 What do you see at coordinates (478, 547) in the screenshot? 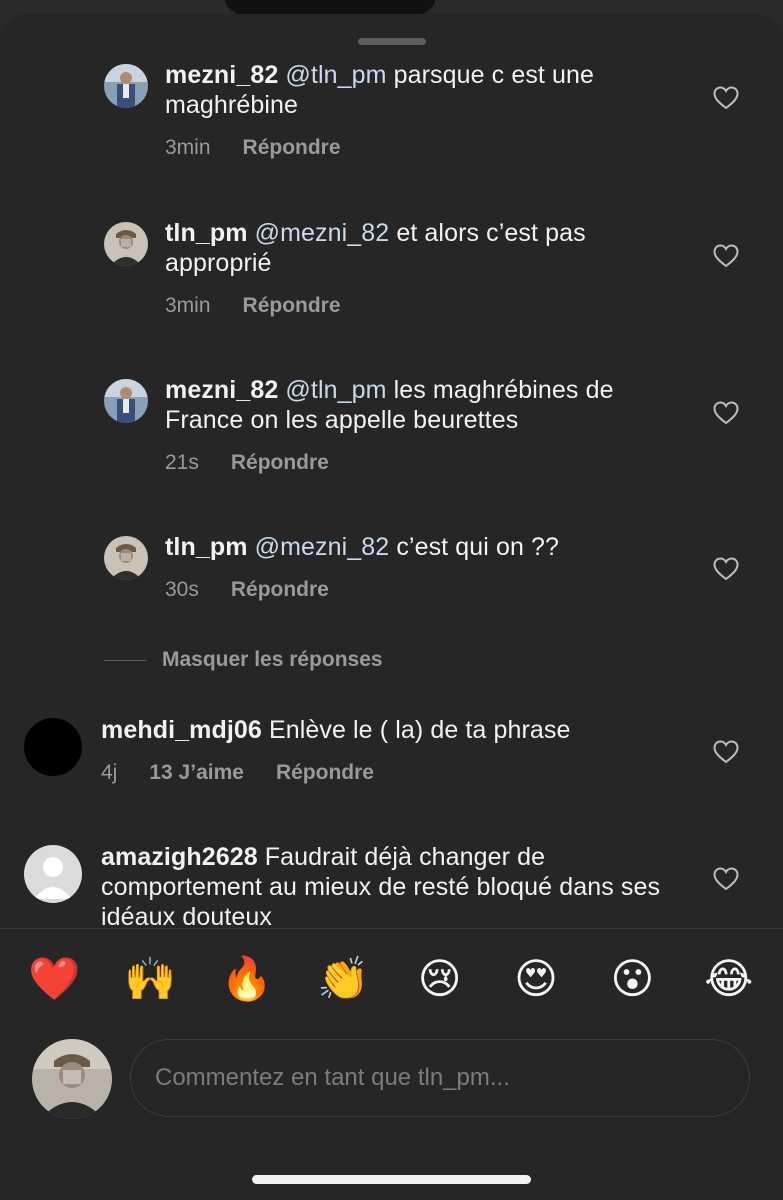
I see `comment-text: c’est qui on ??` at bounding box center [478, 547].